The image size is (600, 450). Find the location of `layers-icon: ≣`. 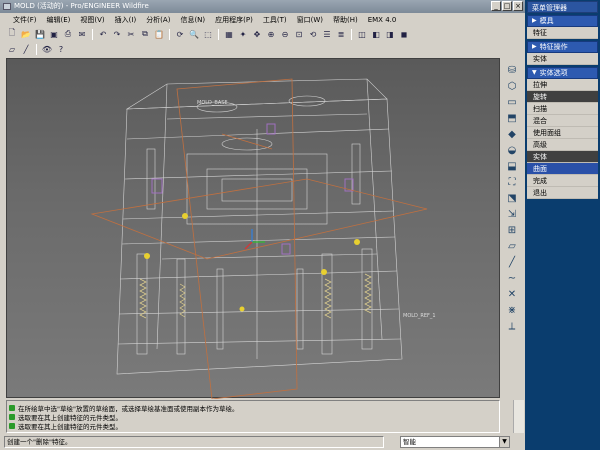

layers-icon: ≣ is located at coordinates (341, 34).